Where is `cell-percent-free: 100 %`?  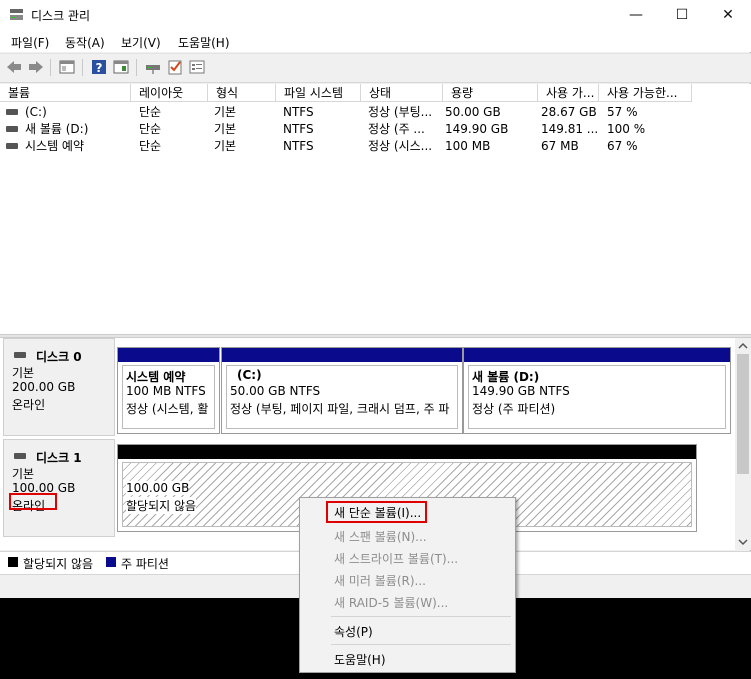 cell-percent-free: 100 % is located at coordinates (626, 129).